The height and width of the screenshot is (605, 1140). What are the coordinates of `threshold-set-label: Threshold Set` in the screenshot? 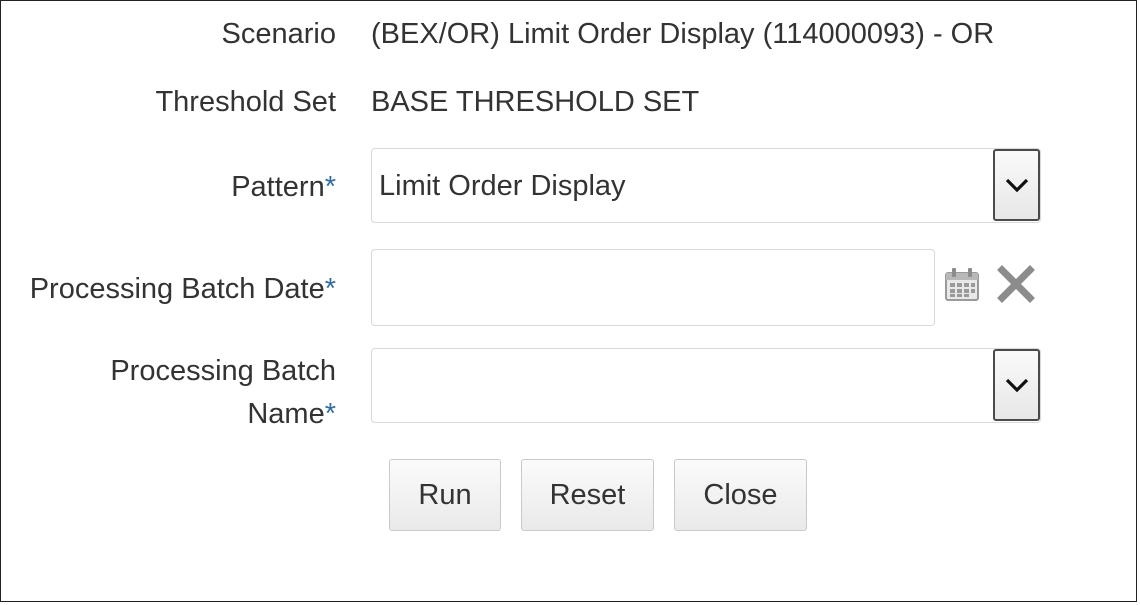 It's located at (245, 102).